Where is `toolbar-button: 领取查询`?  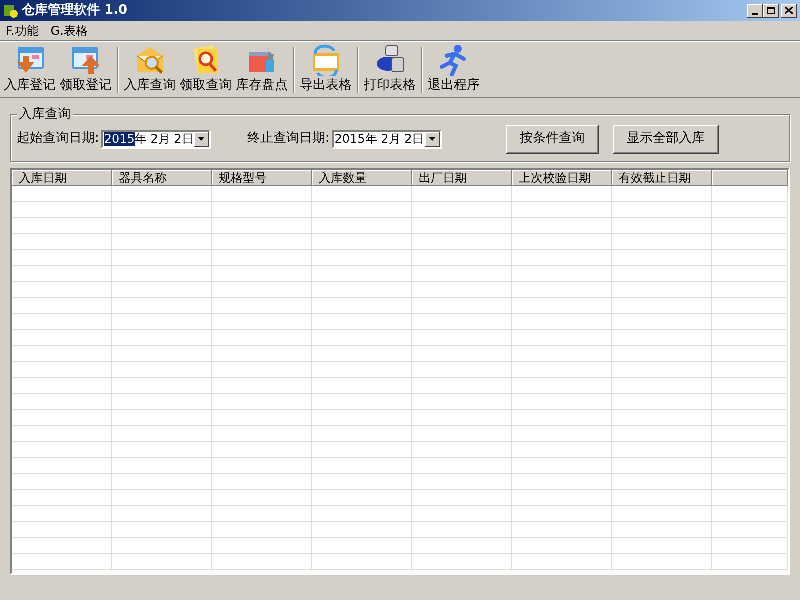
toolbar-button: 领取查询 is located at coordinates (206, 70).